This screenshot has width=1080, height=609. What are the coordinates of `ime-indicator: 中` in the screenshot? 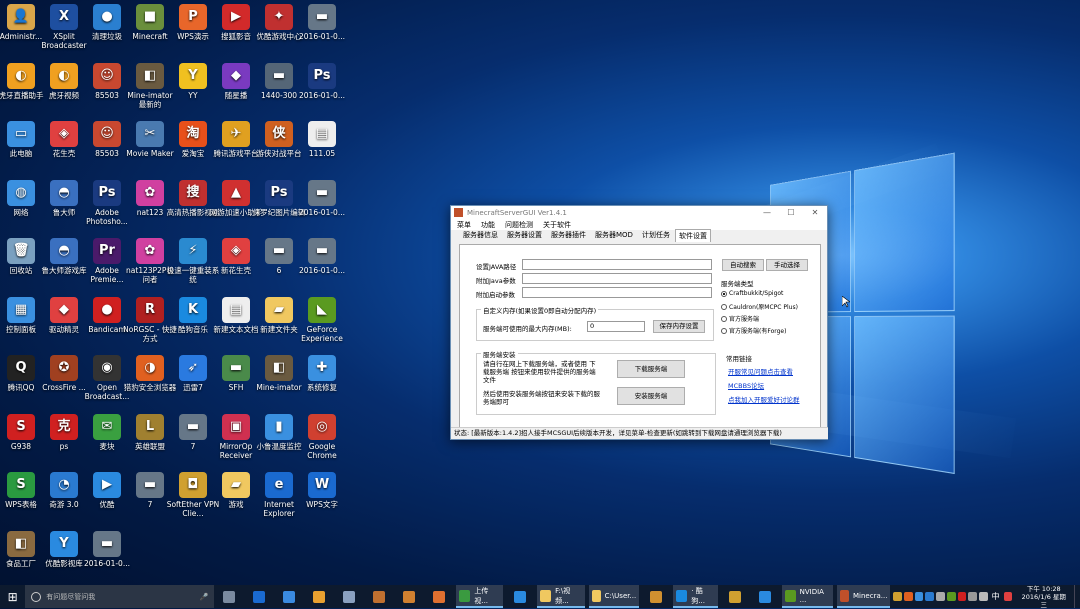 It's located at (996, 596).